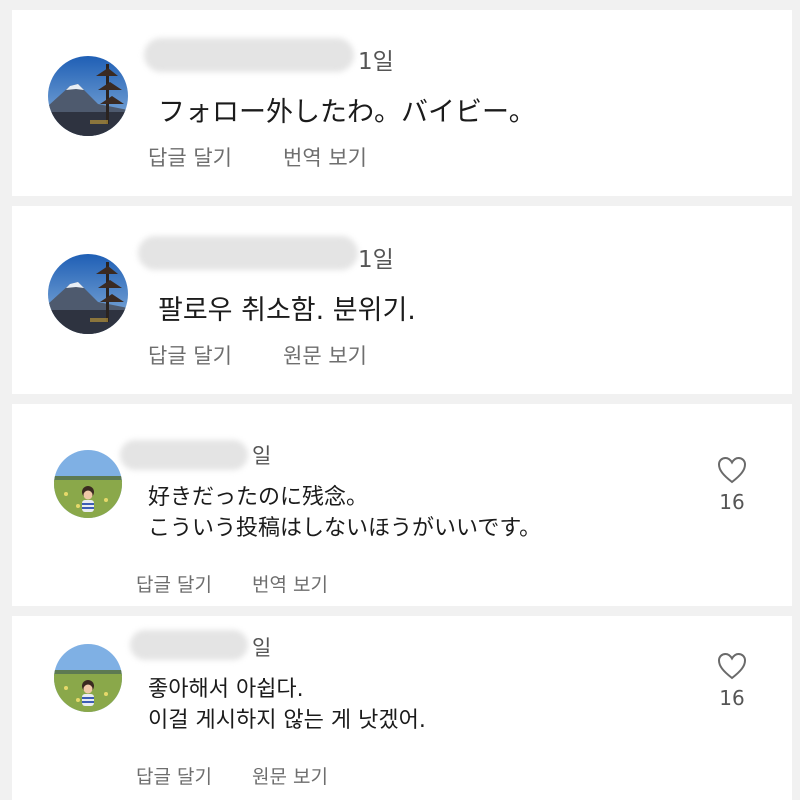  What do you see at coordinates (287, 720) in the screenshot?
I see `comment-text-line-2: 이걸 게시하지 않는 게 낫겠어.` at bounding box center [287, 720].